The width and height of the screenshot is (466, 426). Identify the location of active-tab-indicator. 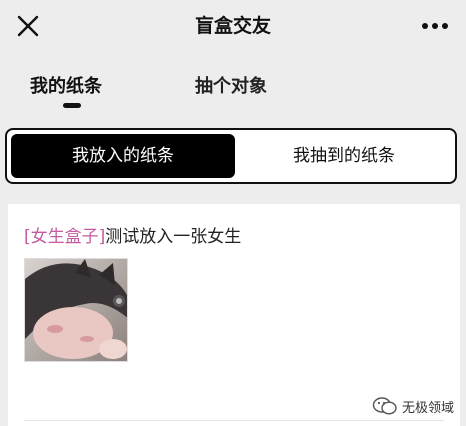
(72, 105).